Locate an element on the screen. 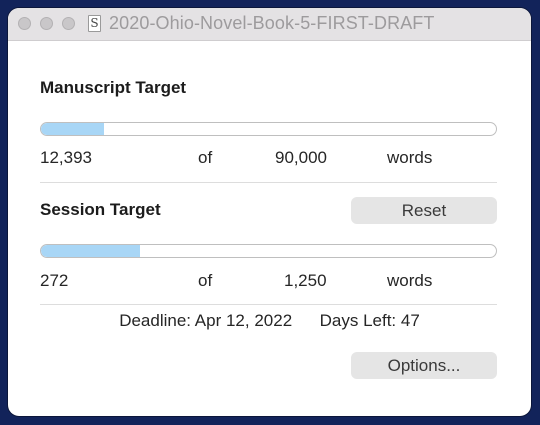 The height and width of the screenshot is (425, 540). deadline-row: Deadline: Apr 12, 2022 Days Left: 47 is located at coordinates (269, 321).